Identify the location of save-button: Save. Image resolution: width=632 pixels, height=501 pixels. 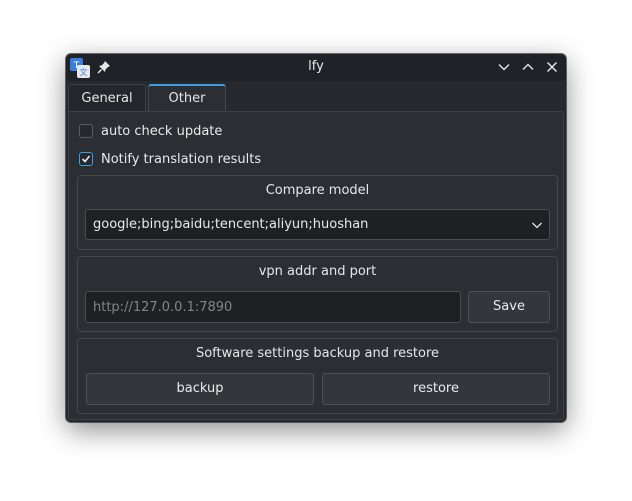
(509, 307).